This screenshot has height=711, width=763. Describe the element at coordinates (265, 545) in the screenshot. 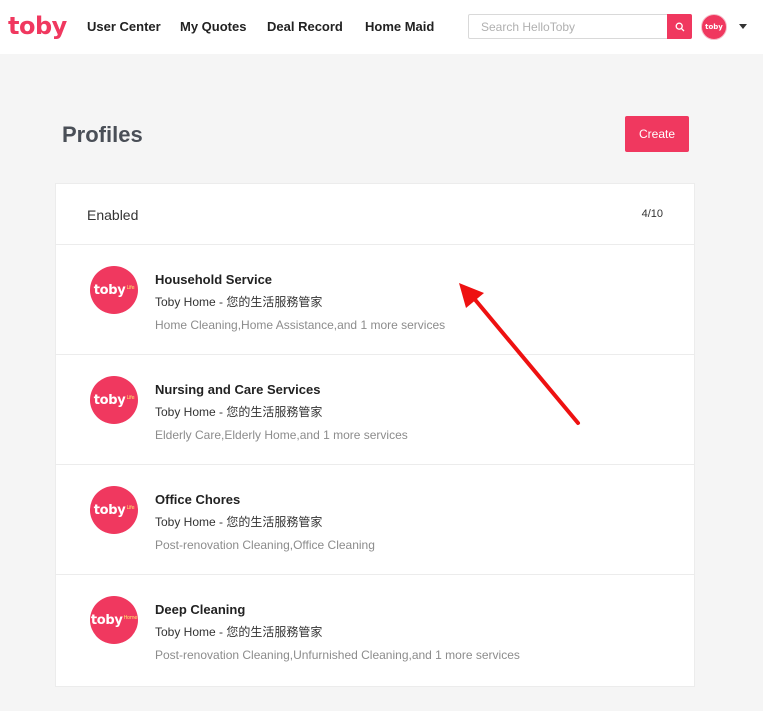

I see `profile-services: Post-renovation Cleaning,Office Cleaning` at that location.